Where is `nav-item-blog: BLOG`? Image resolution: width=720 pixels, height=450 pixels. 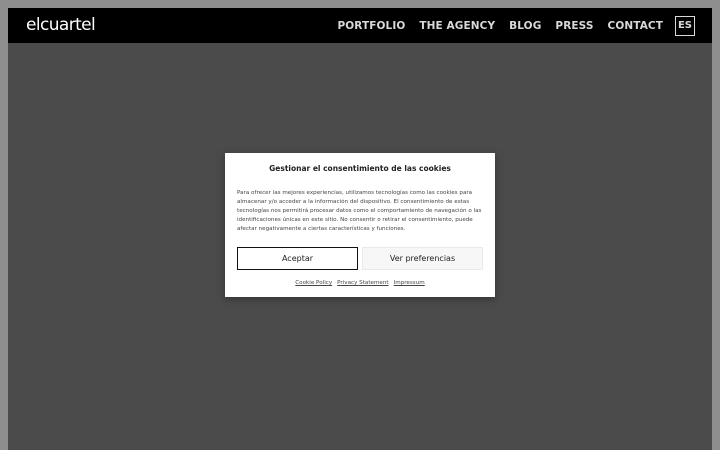 nav-item-blog: BLOG is located at coordinates (525, 26).